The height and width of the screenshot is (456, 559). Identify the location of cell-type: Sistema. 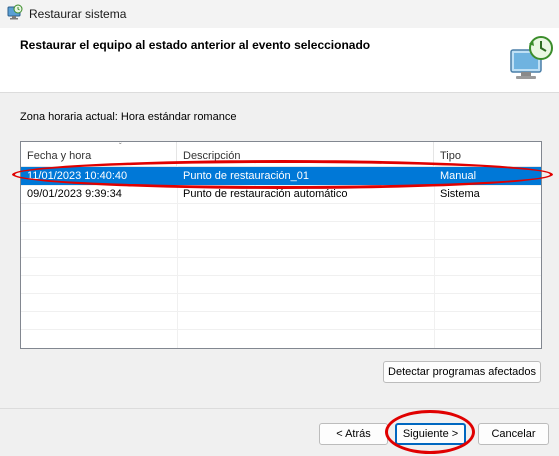
(460, 194).